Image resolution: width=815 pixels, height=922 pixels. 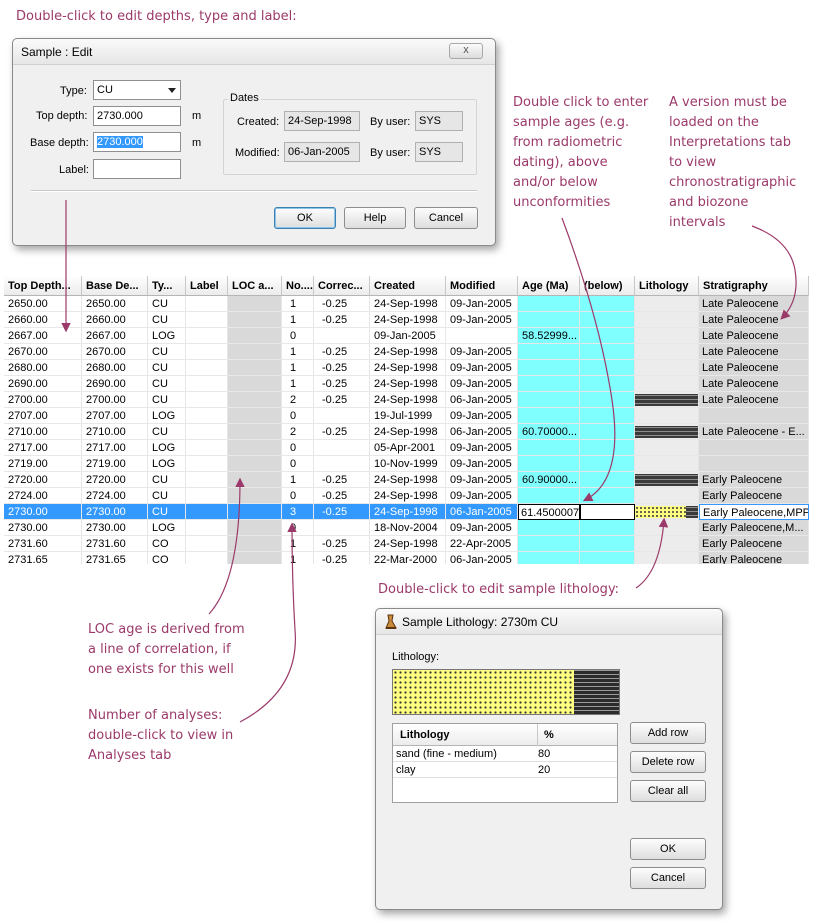 I want to click on cell-created: 05-Apr-2001, so click(x=408, y=448).